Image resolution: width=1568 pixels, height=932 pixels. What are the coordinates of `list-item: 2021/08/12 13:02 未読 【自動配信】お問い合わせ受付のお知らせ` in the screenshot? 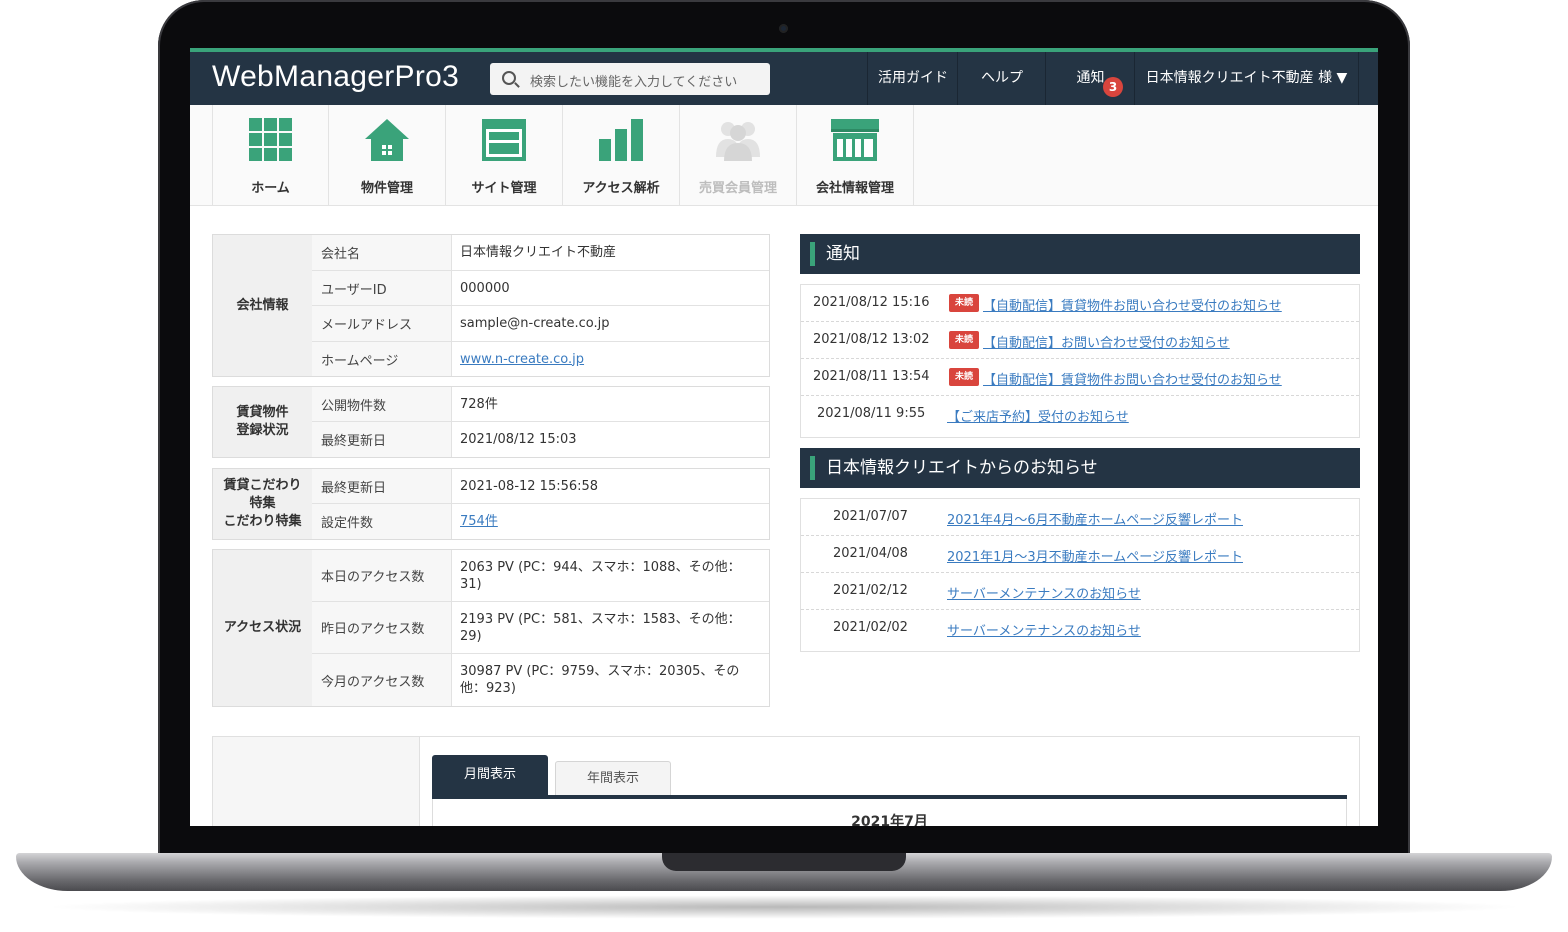 It's located at (1080, 340).